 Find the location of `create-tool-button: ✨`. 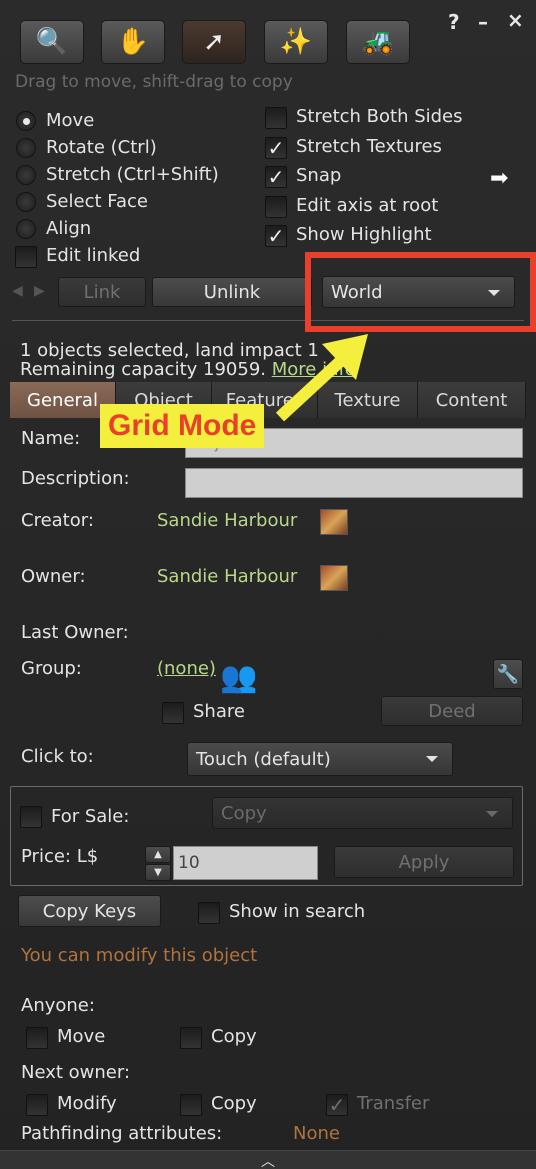

create-tool-button: ✨ is located at coordinates (296, 42).